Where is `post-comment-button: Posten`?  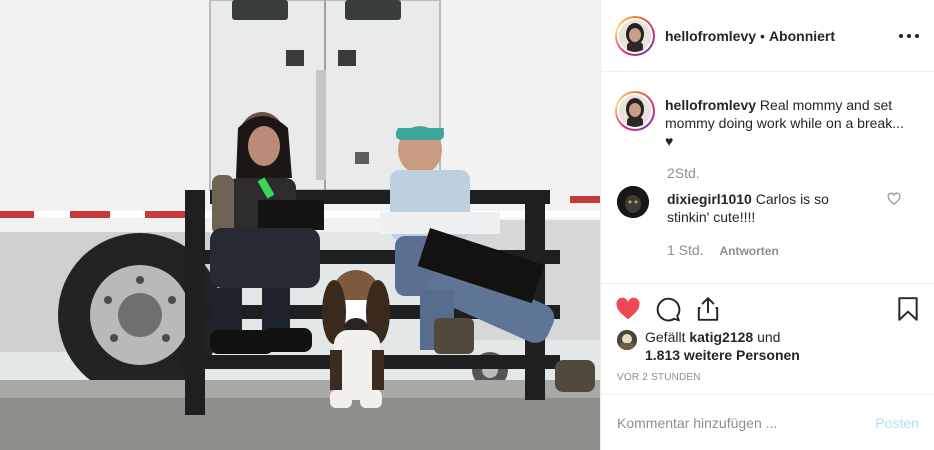
post-comment-button: Posten is located at coordinates (897, 423).